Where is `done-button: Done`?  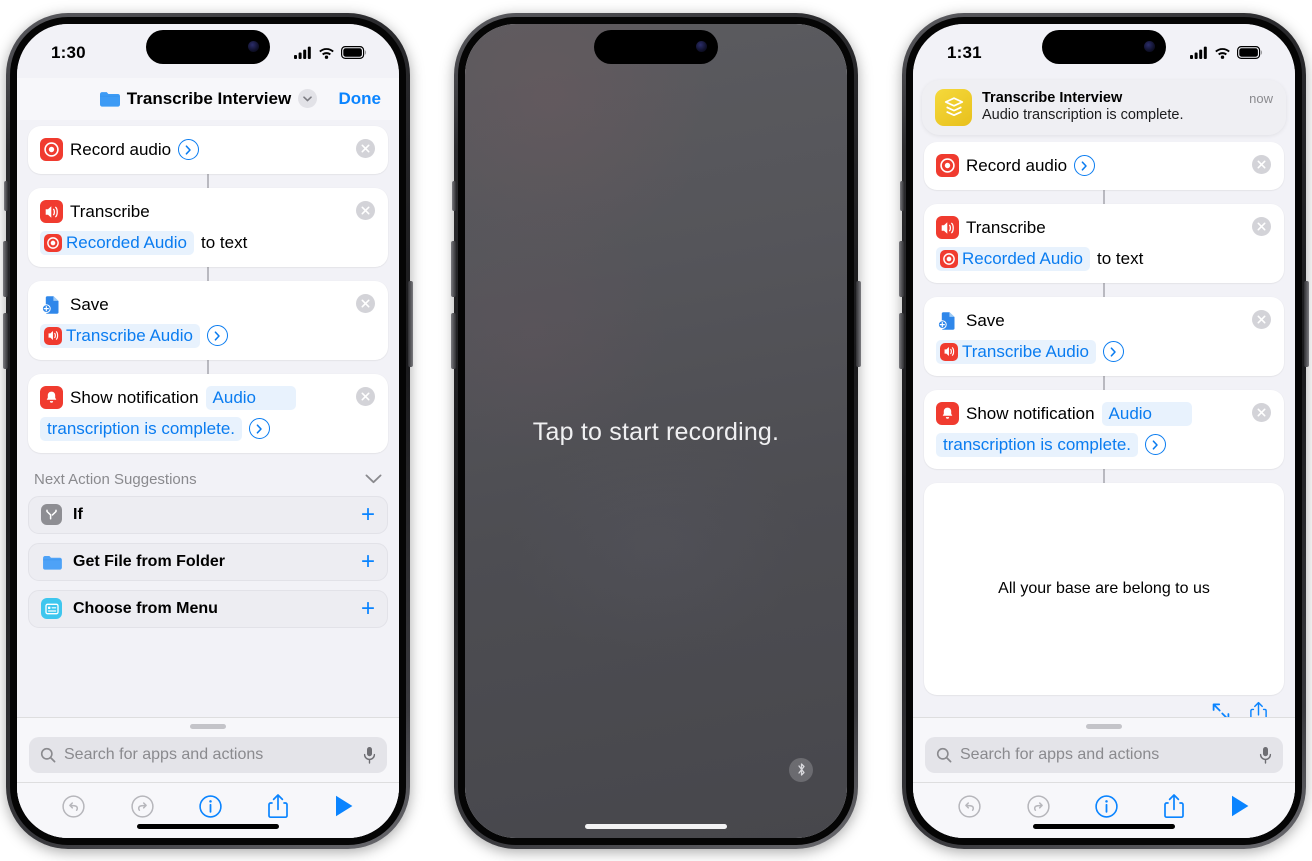 done-button: Done is located at coordinates (360, 99).